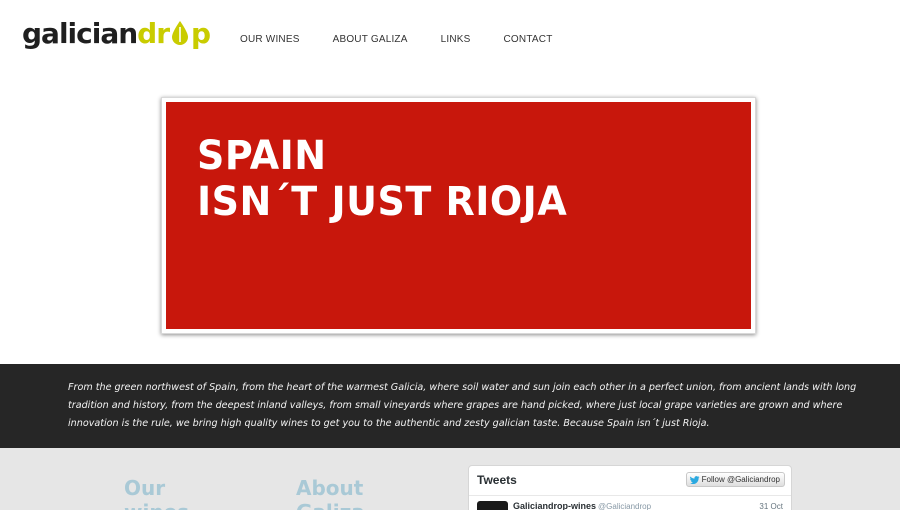 Image resolution: width=900 pixels, height=510 pixels. What do you see at coordinates (180, 31) in the screenshot?
I see `drop-icon` at bounding box center [180, 31].